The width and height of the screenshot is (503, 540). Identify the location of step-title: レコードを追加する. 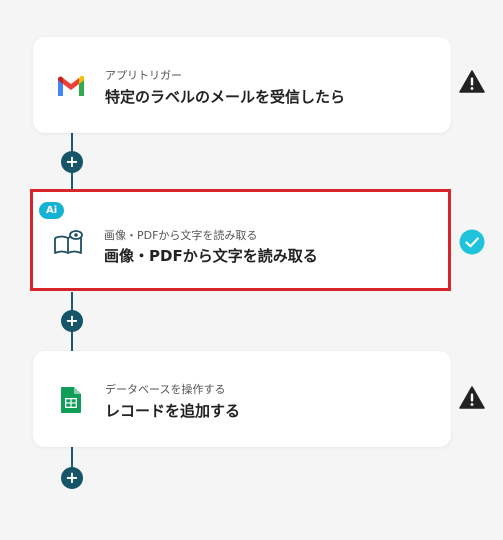
(173, 411).